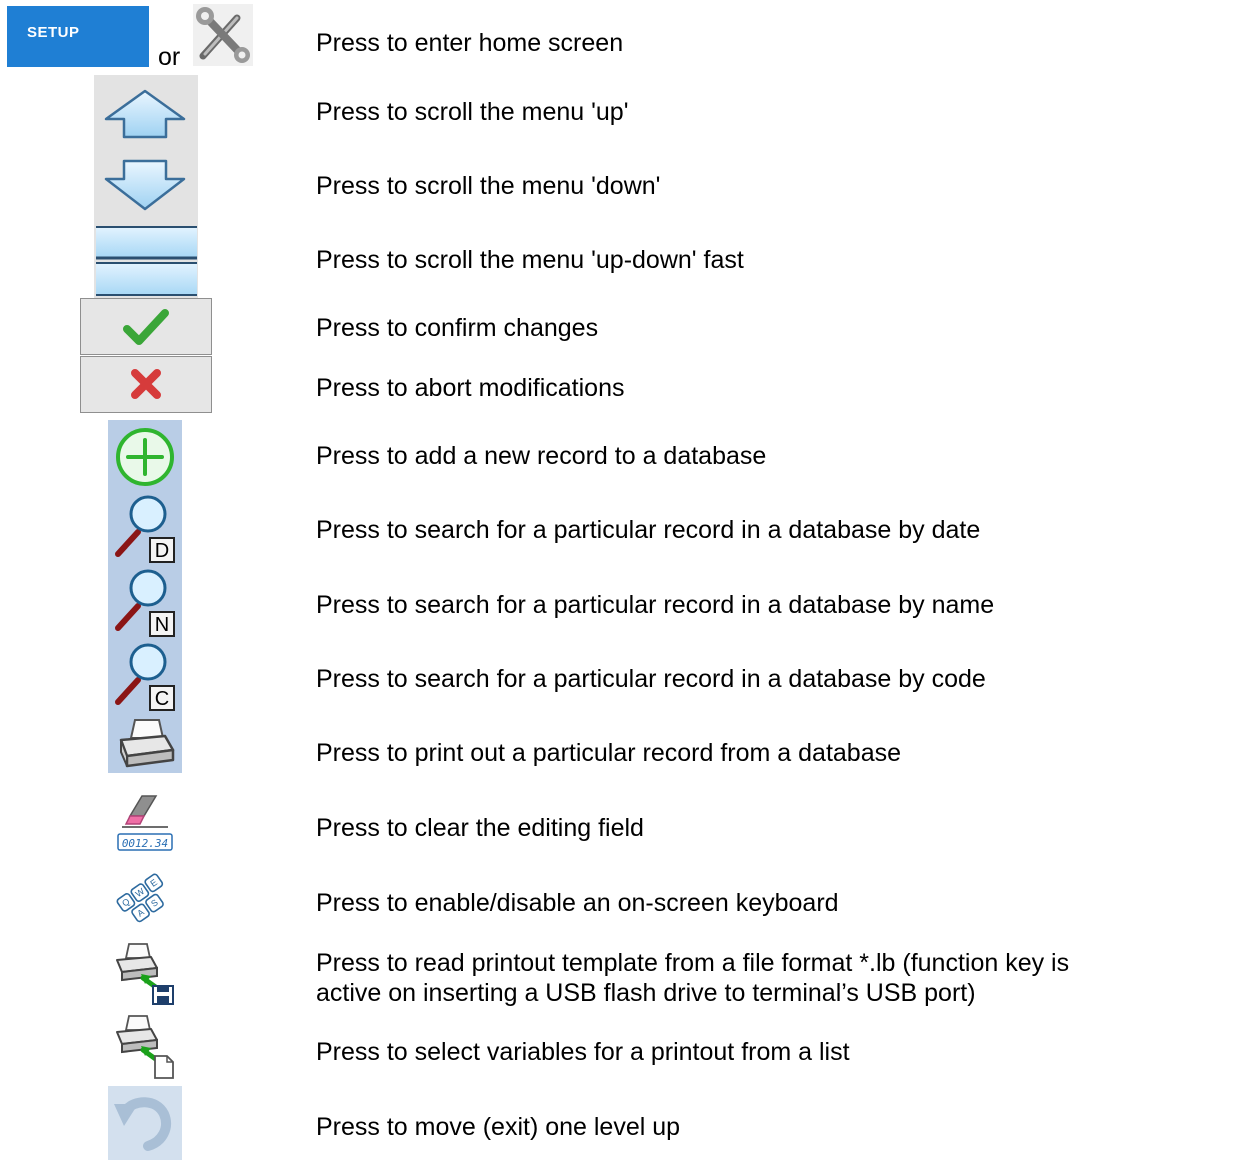 This screenshot has width=1235, height=1165. I want to click on confirm-button, so click(146, 326).